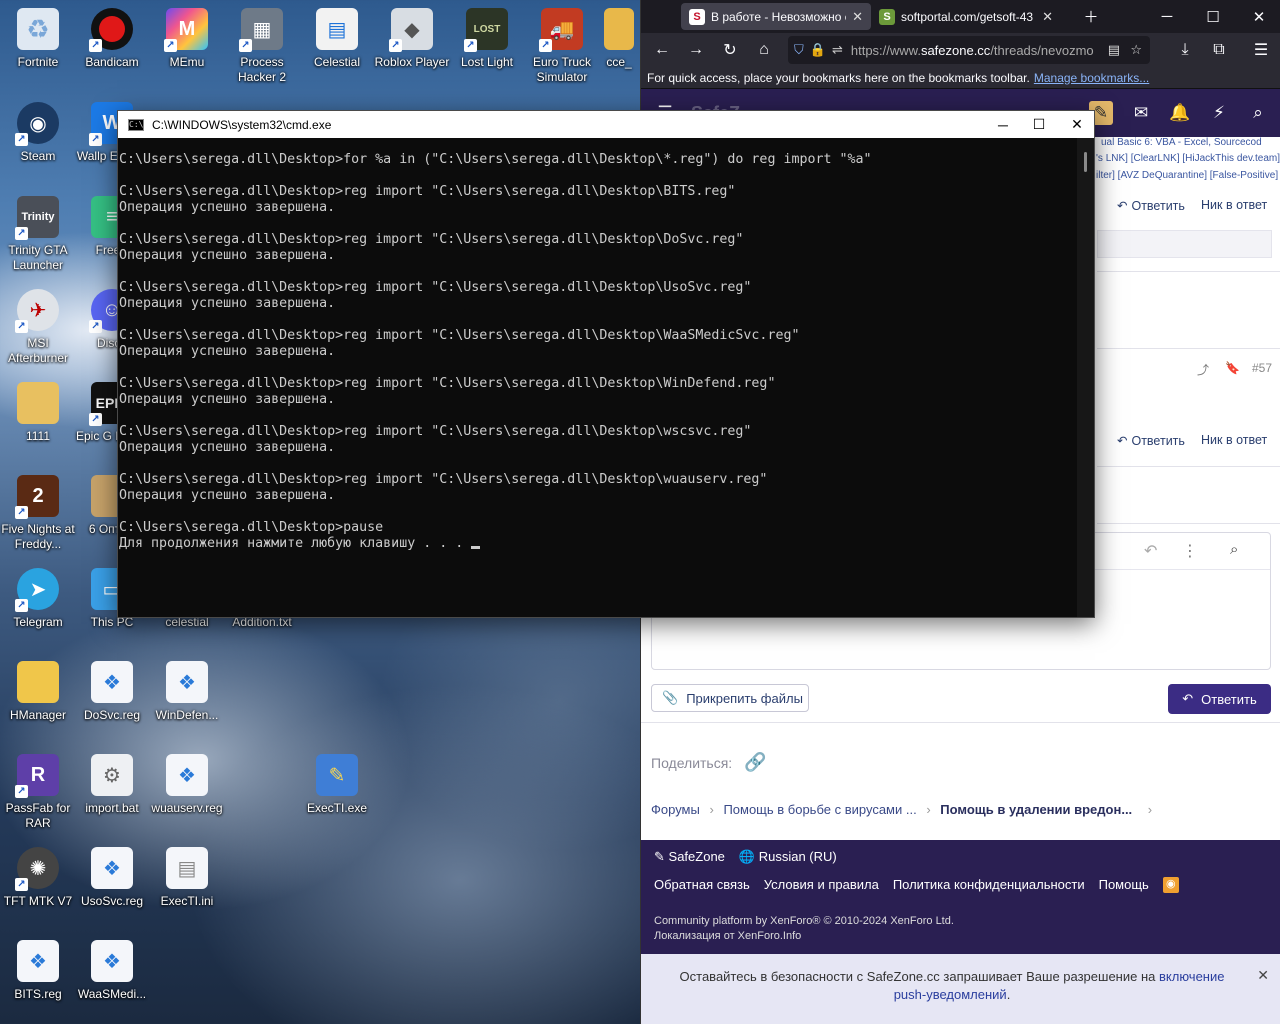 The image size is (1280, 1024). What do you see at coordinates (38, 606) in the screenshot?
I see `desktop-icon-telegram: ➤ Telegram` at bounding box center [38, 606].